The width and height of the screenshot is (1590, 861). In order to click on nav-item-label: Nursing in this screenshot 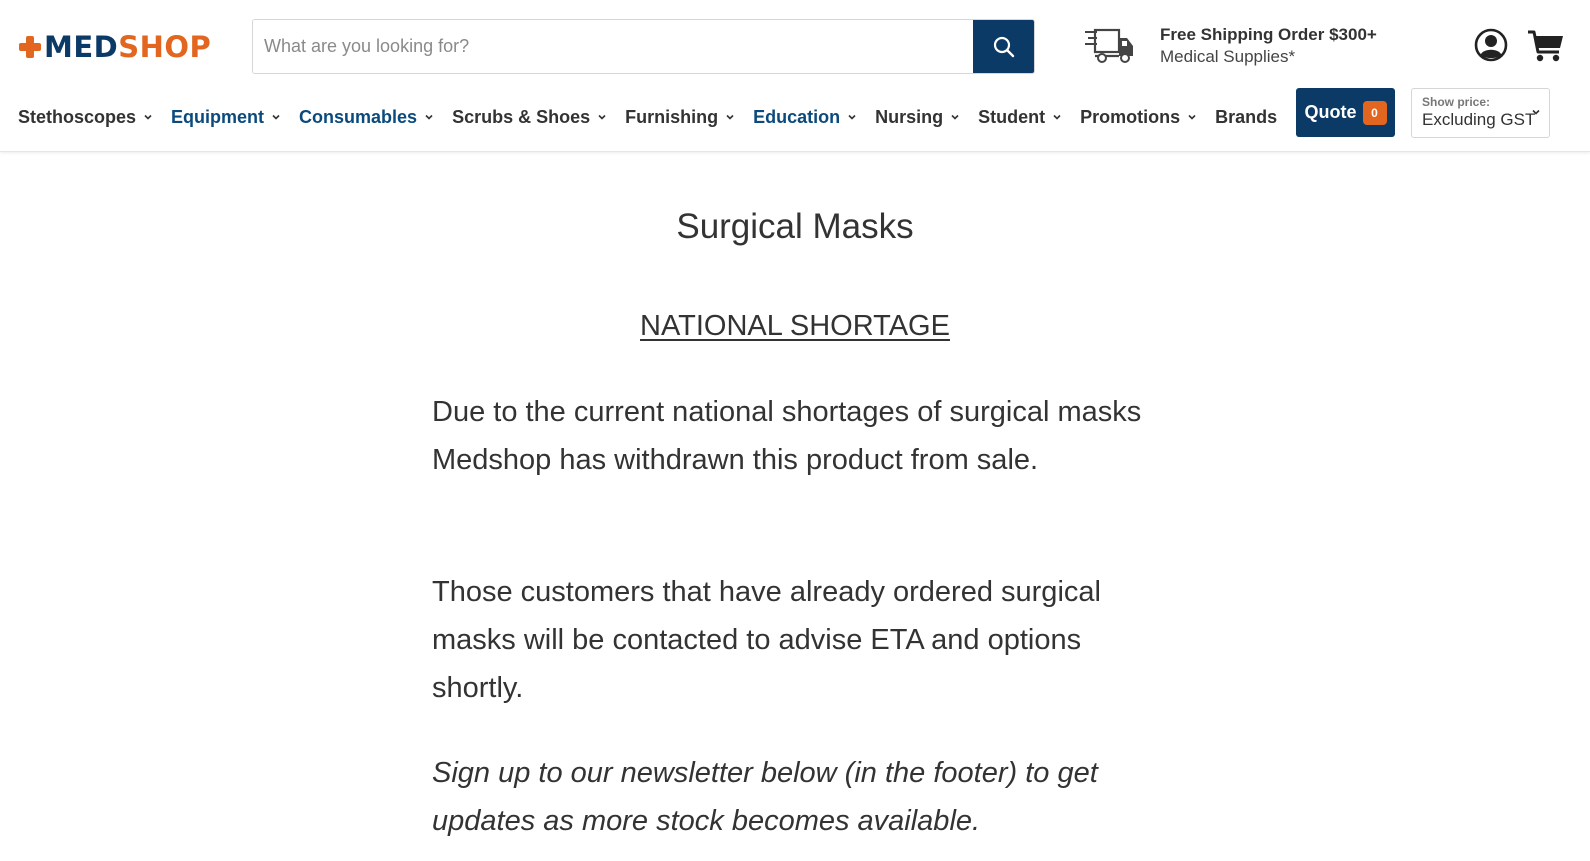, I will do `click(909, 116)`.